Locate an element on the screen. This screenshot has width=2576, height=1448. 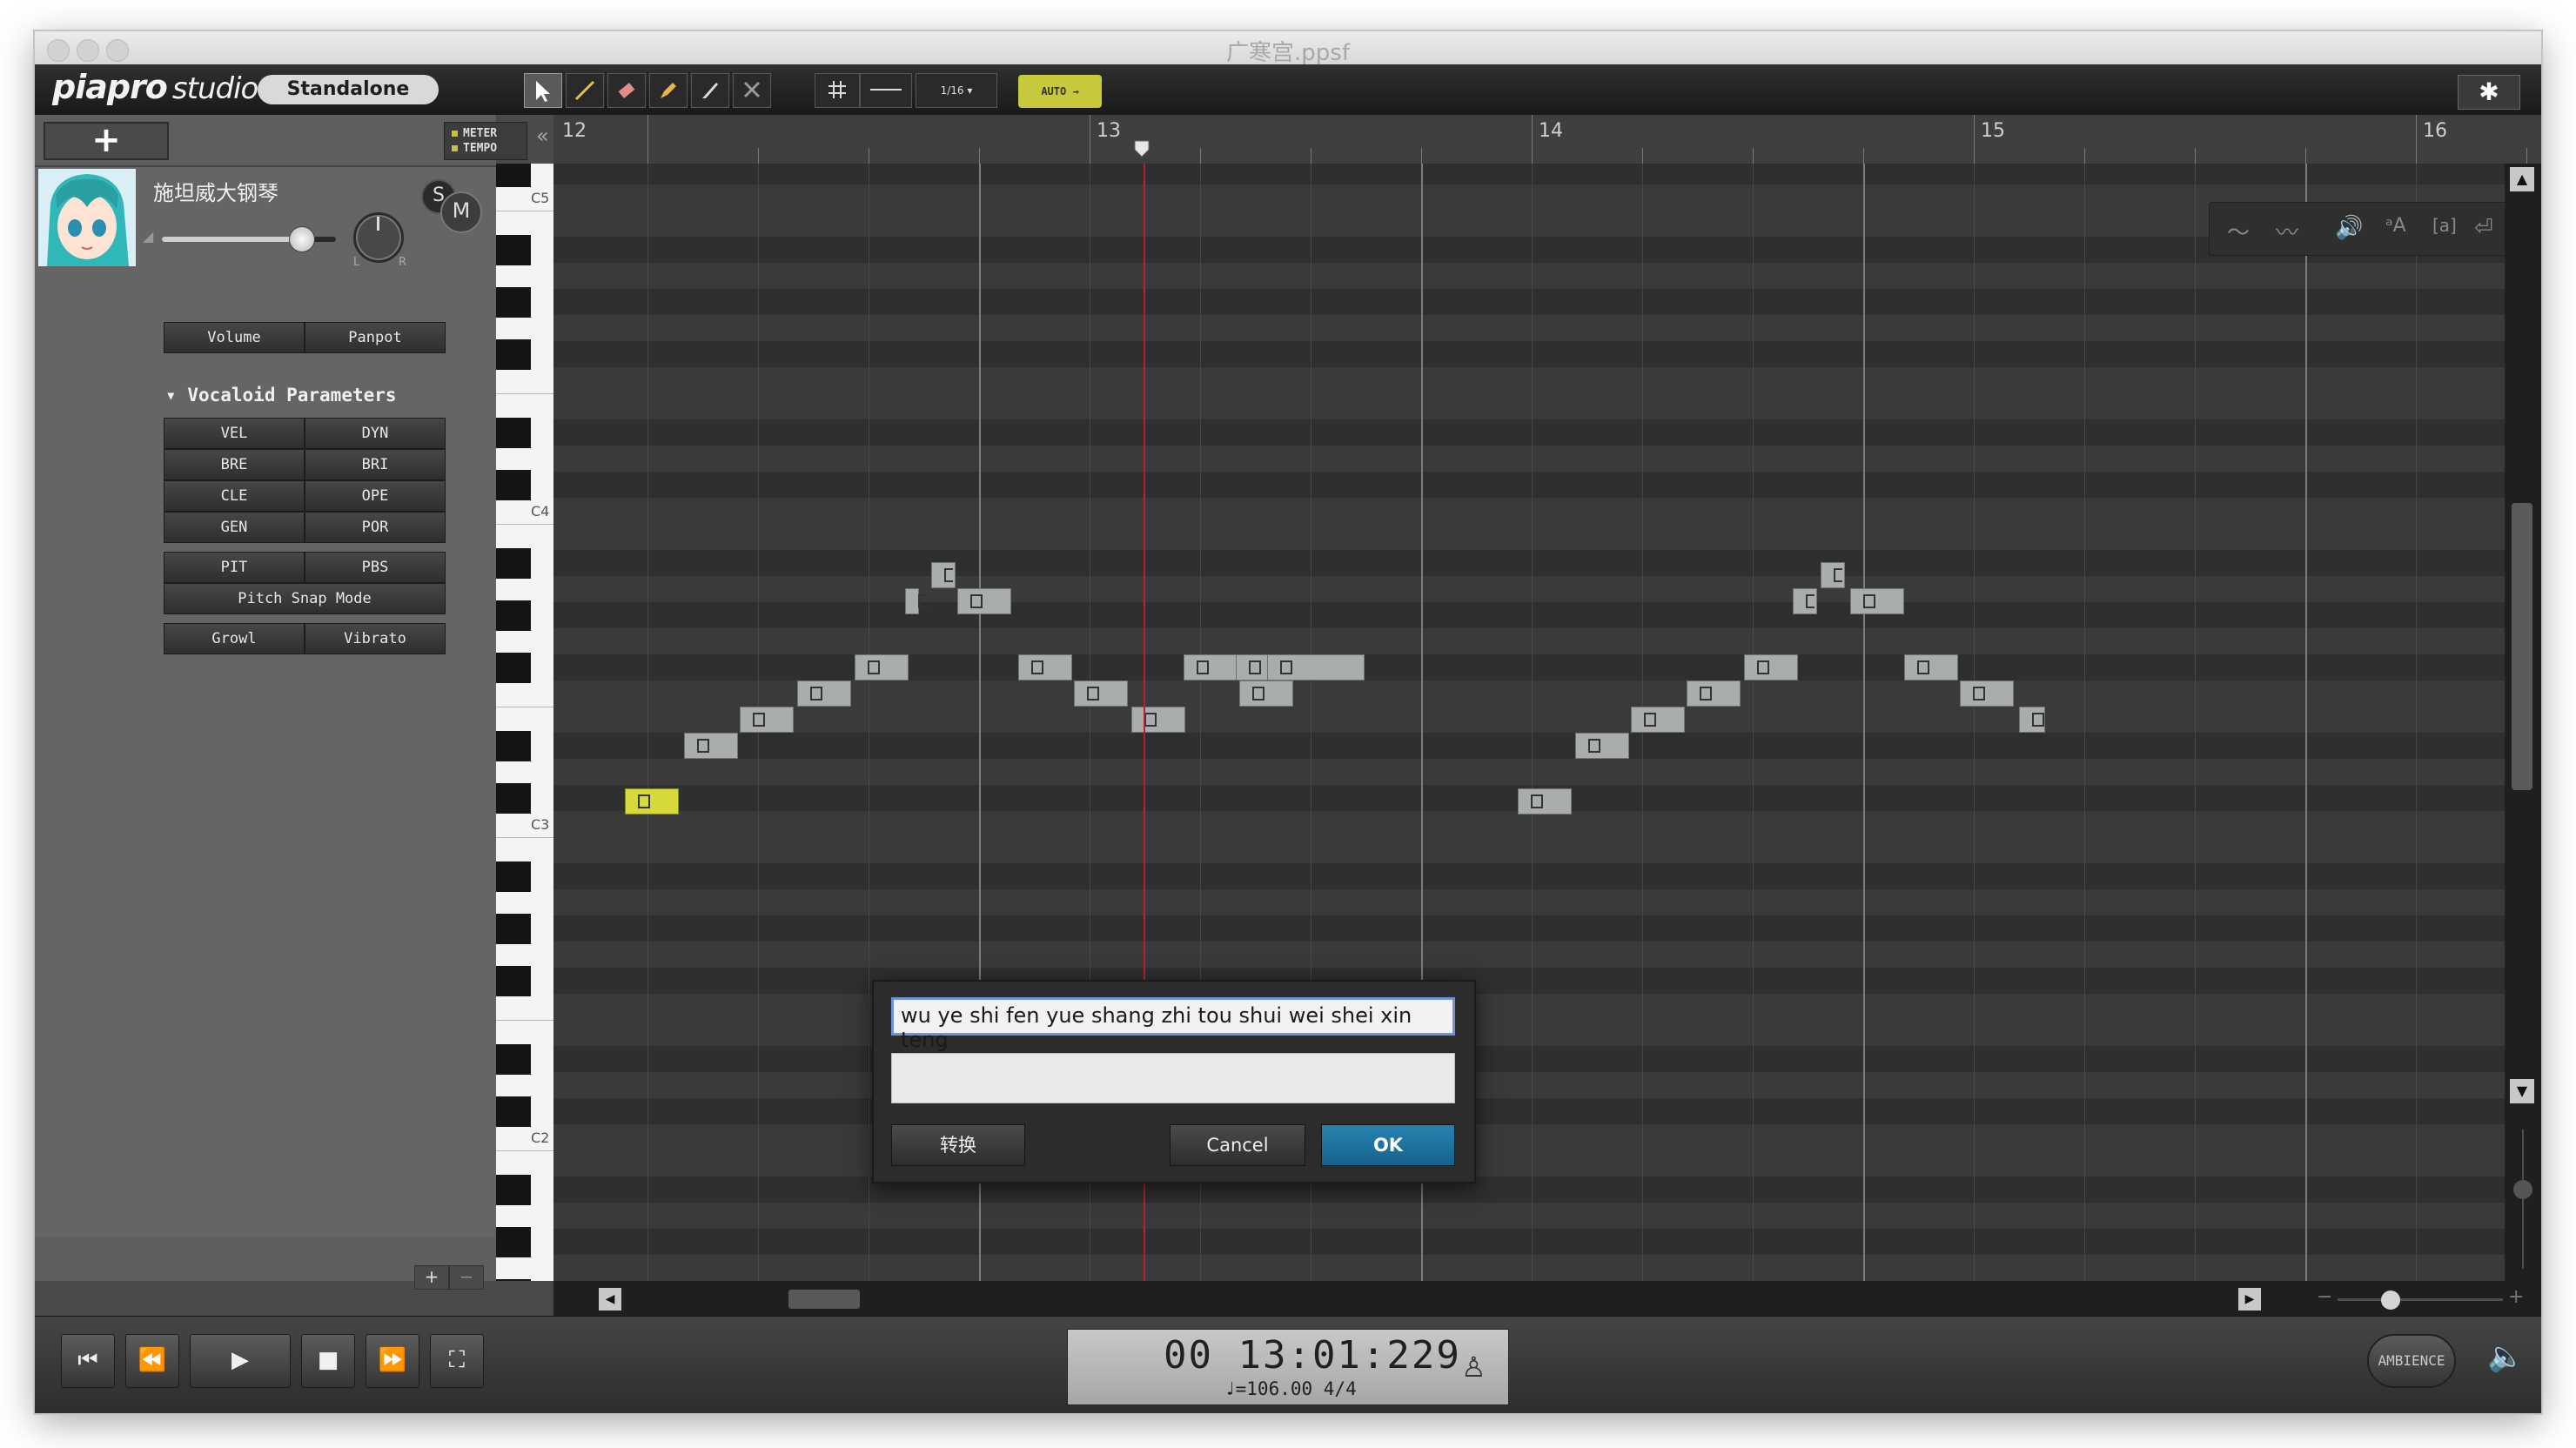
timeline-ruler: 12 13 14 15 16 is located at coordinates (1547, 139).